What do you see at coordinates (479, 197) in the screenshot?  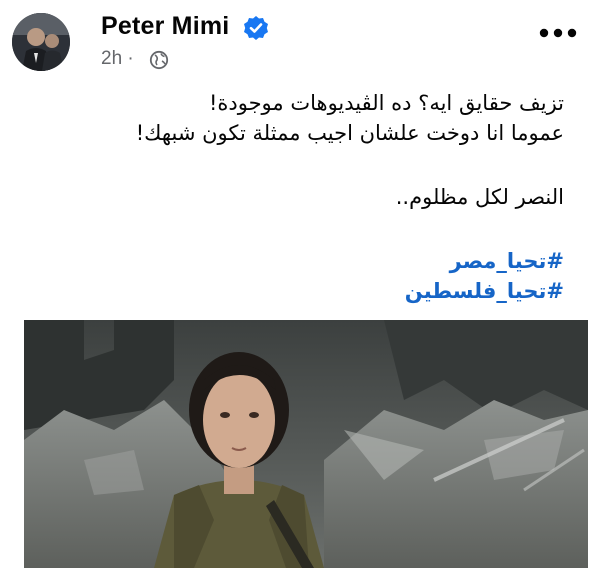 I see `post-closing-line: النصر لكل مظلوم..` at bounding box center [479, 197].